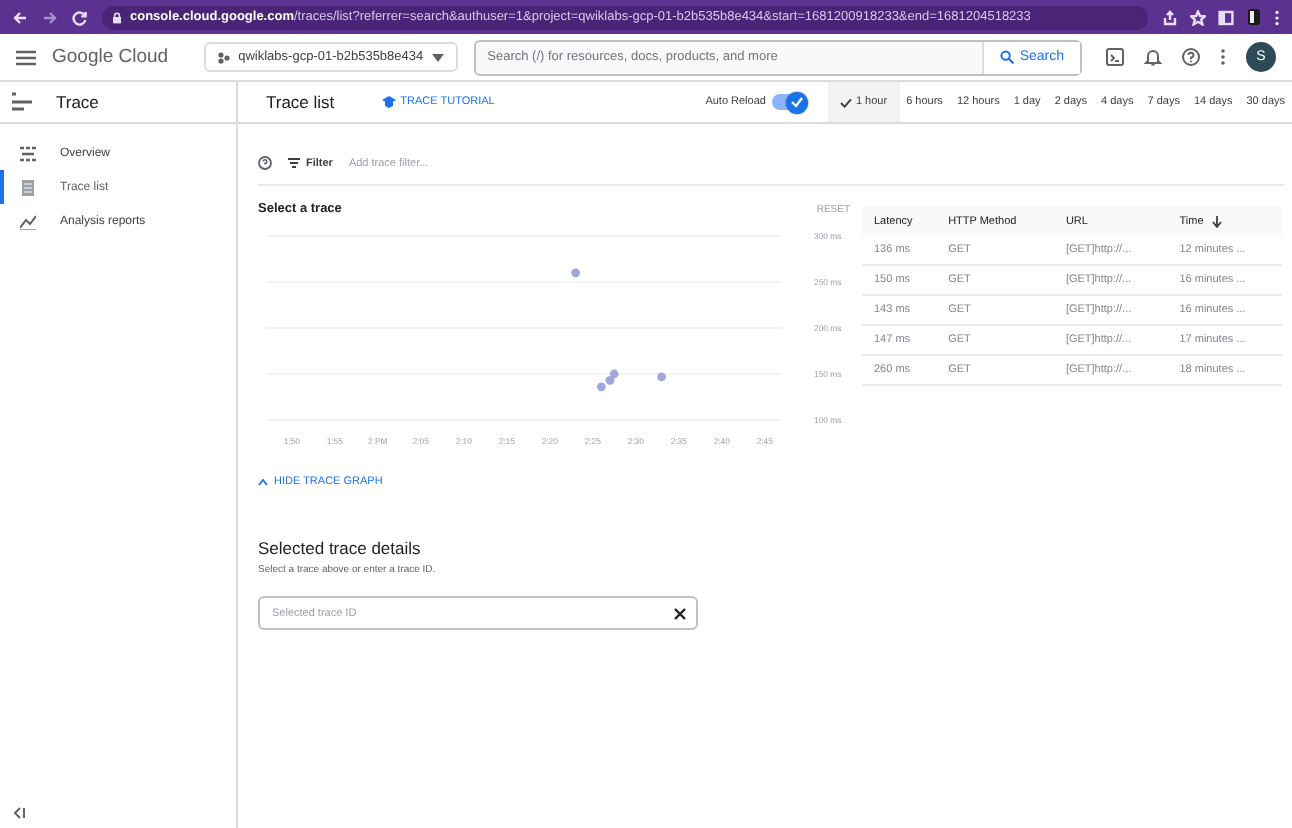 The height and width of the screenshot is (828, 1292). What do you see at coordinates (300, 102) in the screenshot?
I see `page-title: Trace list` at bounding box center [300, 102].